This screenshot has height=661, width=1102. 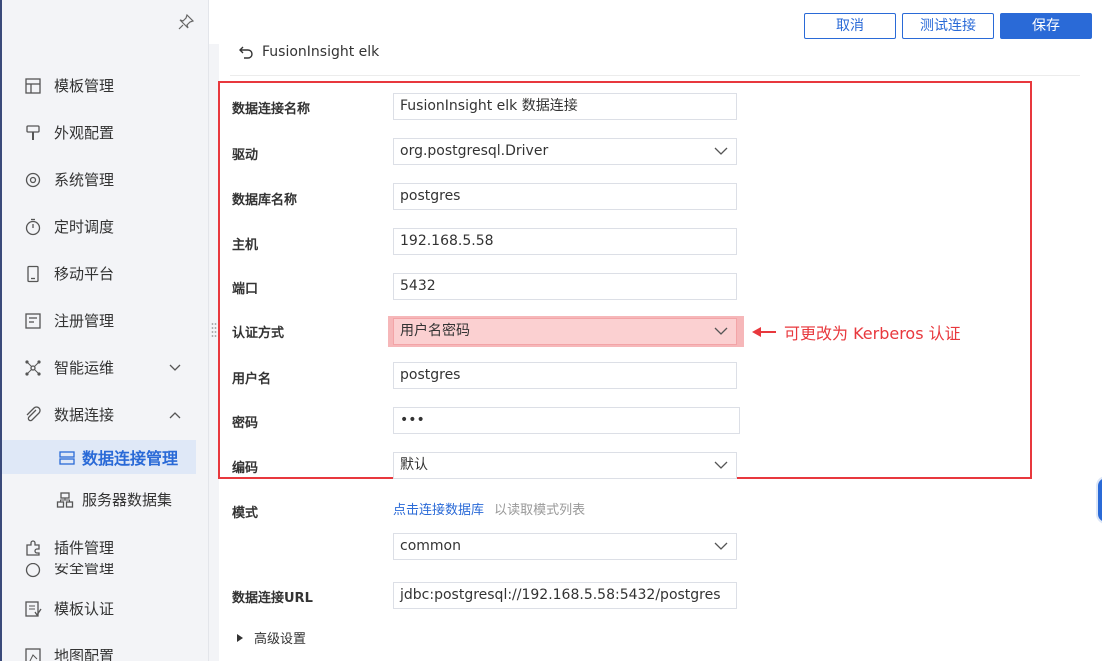 What do you see at coordinates (265, 200) in the screenshot?
I see `db-name-label: 数据库名称` at bounding box center [265, 200].